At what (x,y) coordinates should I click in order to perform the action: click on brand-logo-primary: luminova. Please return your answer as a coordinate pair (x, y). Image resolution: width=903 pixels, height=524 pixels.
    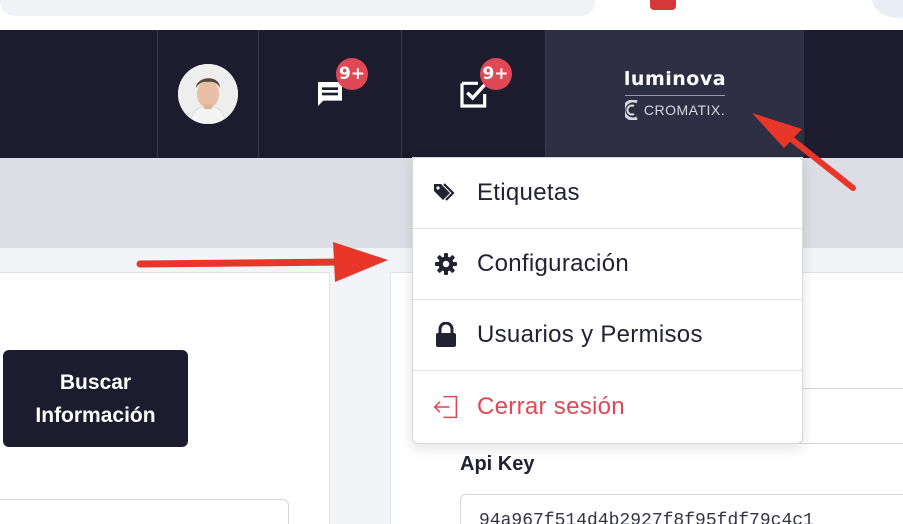
    Looking at the image, I should click on (675, 79).